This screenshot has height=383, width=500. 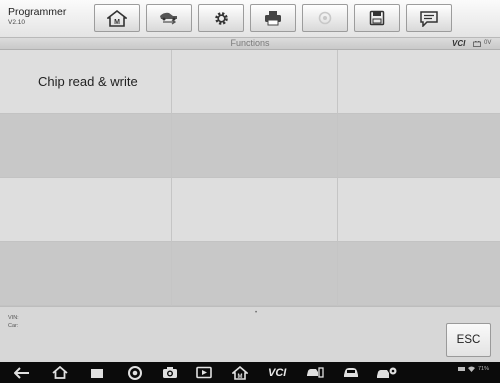 What do you see at coordinates (250, 372) in the screenshot?
I see `system-navigation-bar: M VCI 71%` at bounding box center [250, 372].